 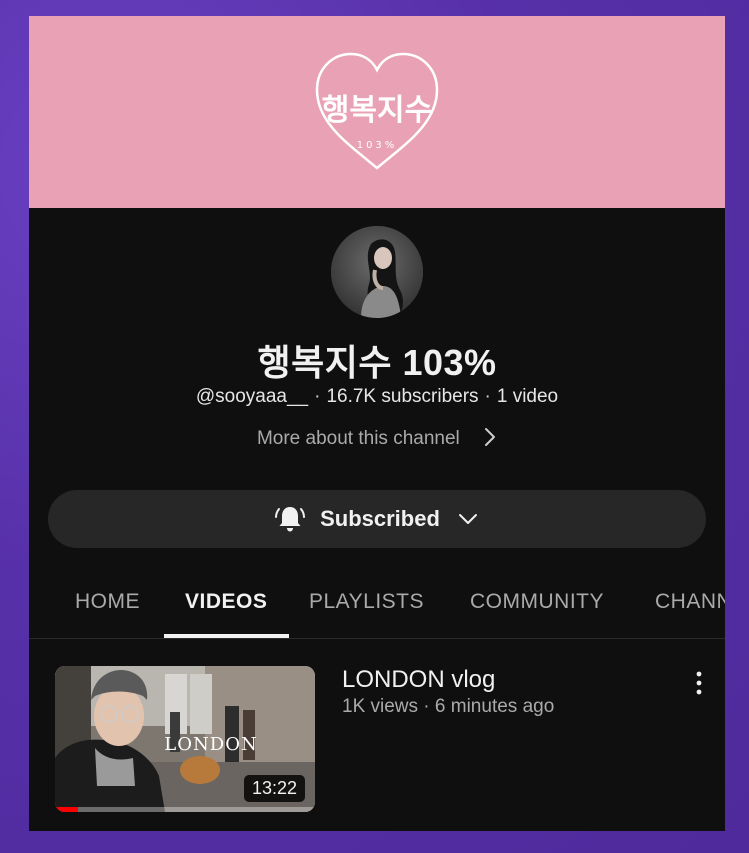 I want to click on subscribed-label: Subscribed, so click(x=380, y=518).